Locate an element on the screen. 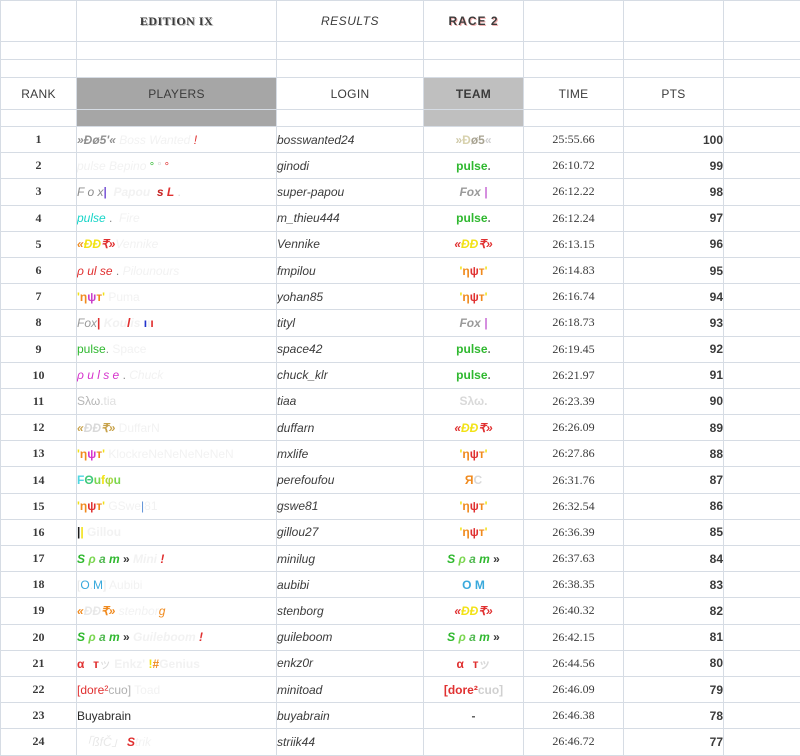  name-fragment: Papou is located at coordinates (130, 192).